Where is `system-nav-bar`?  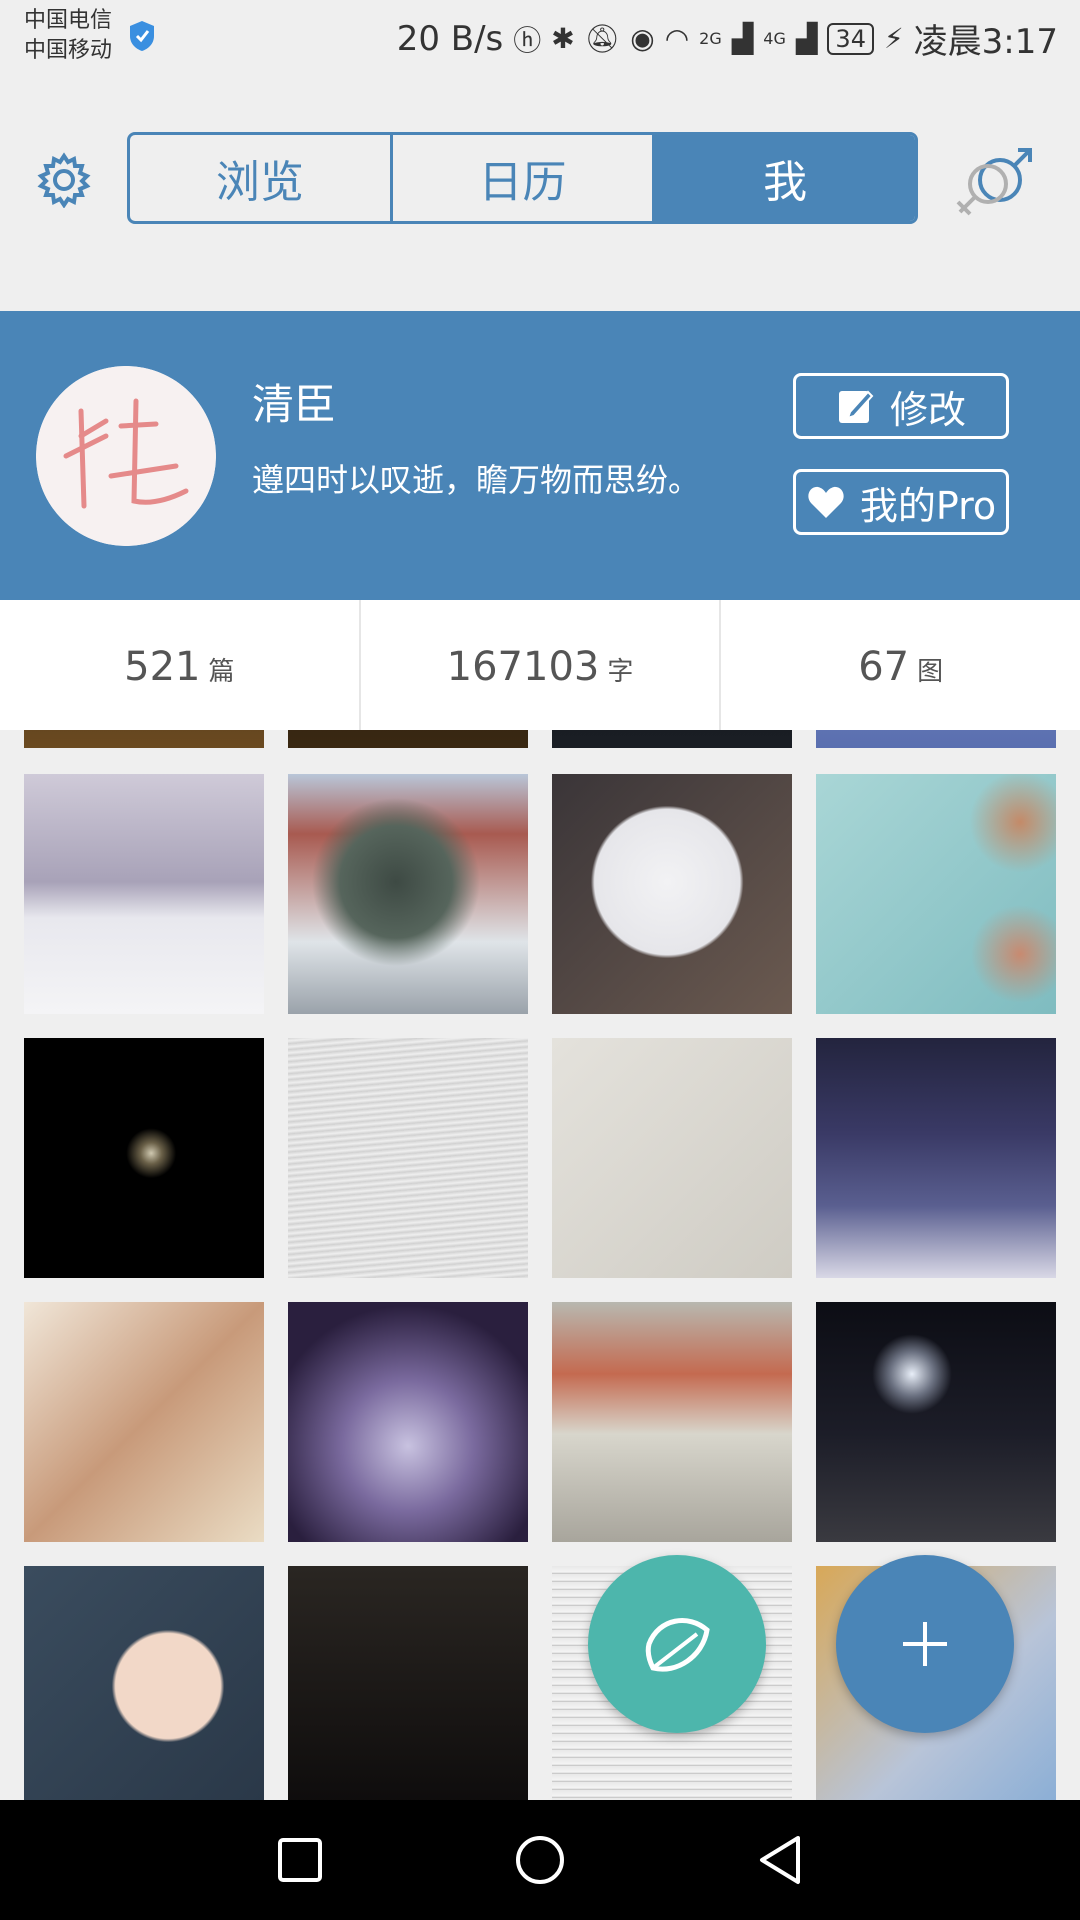 system-nav-bar is located at coordinates (540, 1860).